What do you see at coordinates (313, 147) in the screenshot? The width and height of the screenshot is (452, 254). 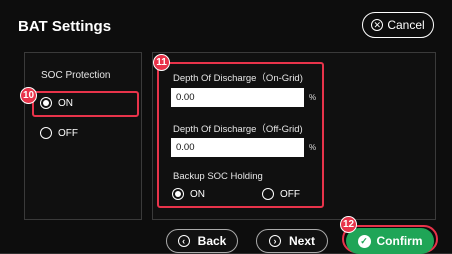 I see `off-grid-unit: %` at bounding box center [313, 147].